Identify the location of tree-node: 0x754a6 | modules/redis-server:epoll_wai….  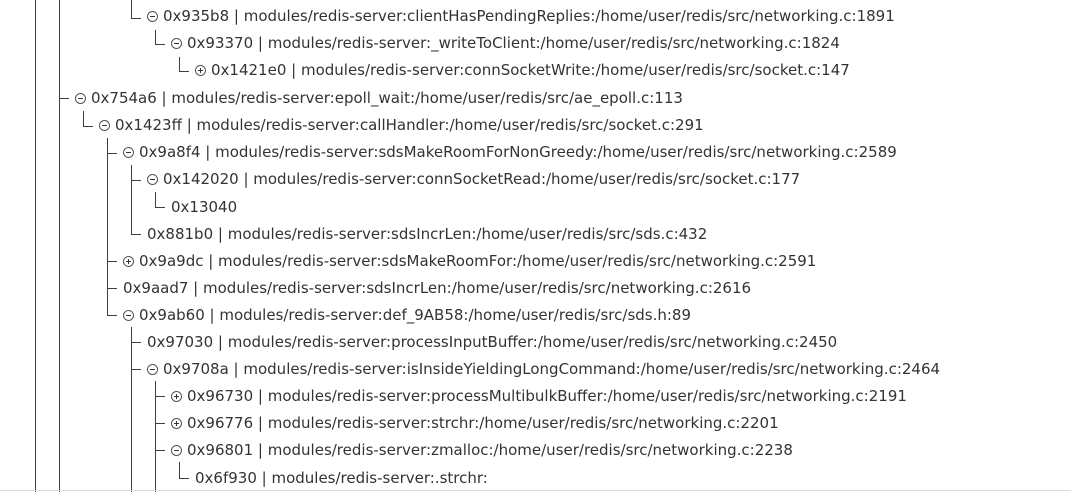
(379, 98).